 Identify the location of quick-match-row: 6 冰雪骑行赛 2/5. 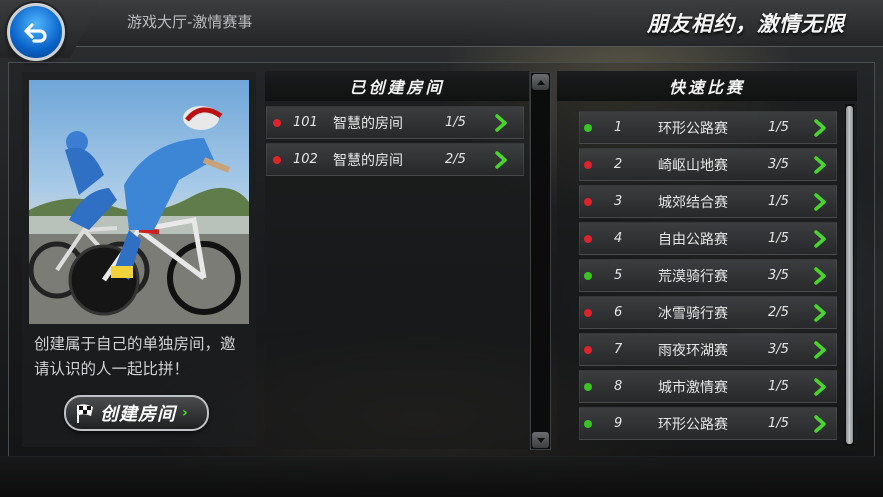
(708, 312).